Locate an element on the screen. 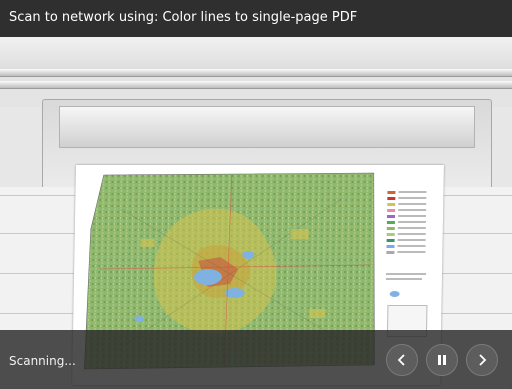  chevron-right-icon is located at coordinates (482, 360).